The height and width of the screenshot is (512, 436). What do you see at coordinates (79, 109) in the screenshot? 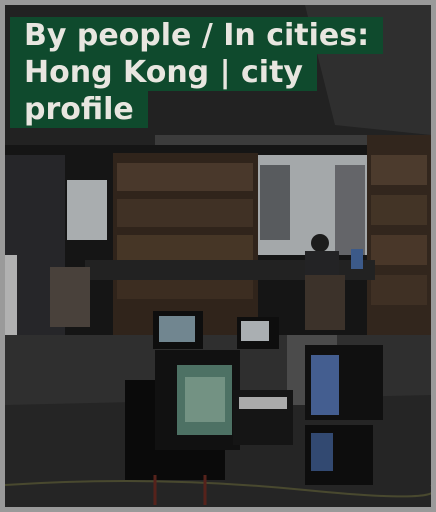
I see `title-line-3: profile` at bounding box center [79, 109].